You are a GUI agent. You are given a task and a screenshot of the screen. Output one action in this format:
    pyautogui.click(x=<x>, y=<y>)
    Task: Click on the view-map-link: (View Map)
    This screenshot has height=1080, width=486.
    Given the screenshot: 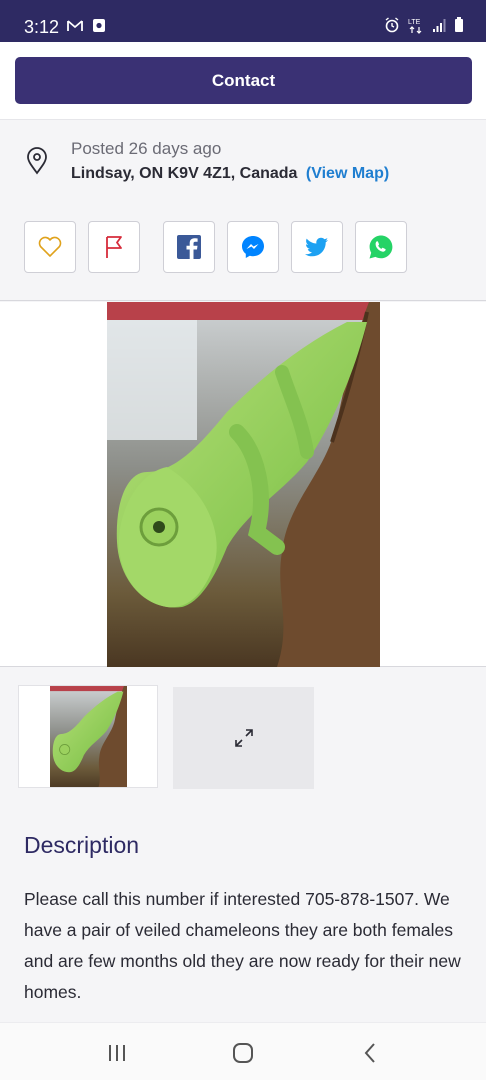 What is the action you would take?
    pyautogui.click(x=347, y=173)
    